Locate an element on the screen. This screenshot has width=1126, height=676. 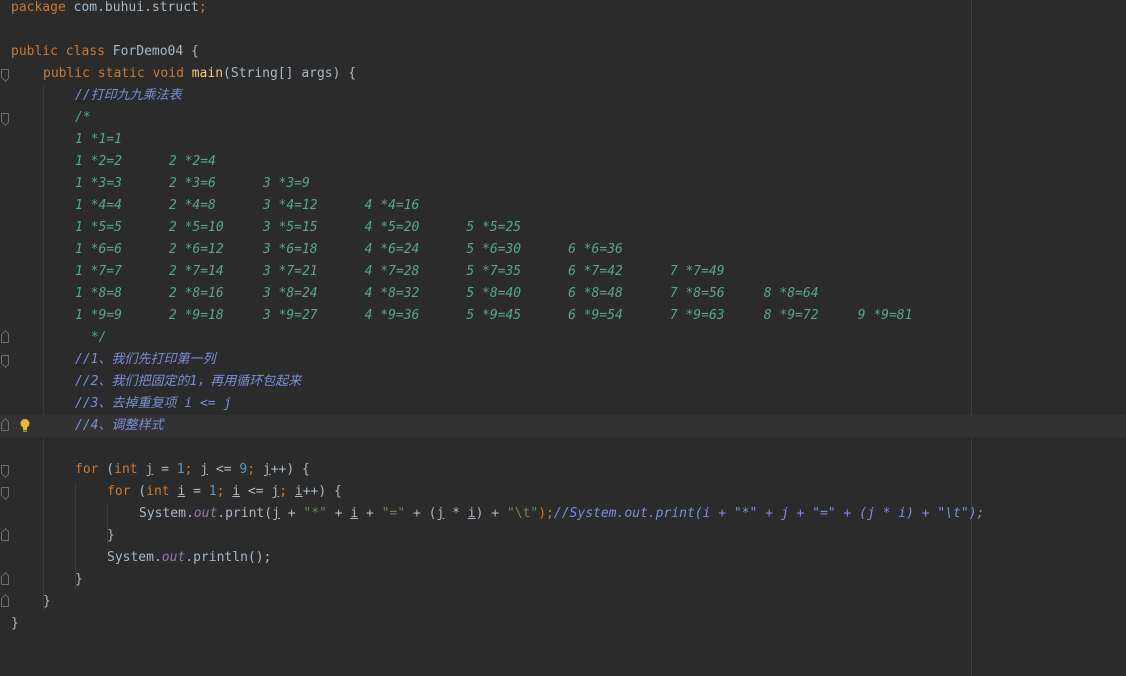
code-line-main: public static void main(String[] args) { is located at coordinates (563, 74).